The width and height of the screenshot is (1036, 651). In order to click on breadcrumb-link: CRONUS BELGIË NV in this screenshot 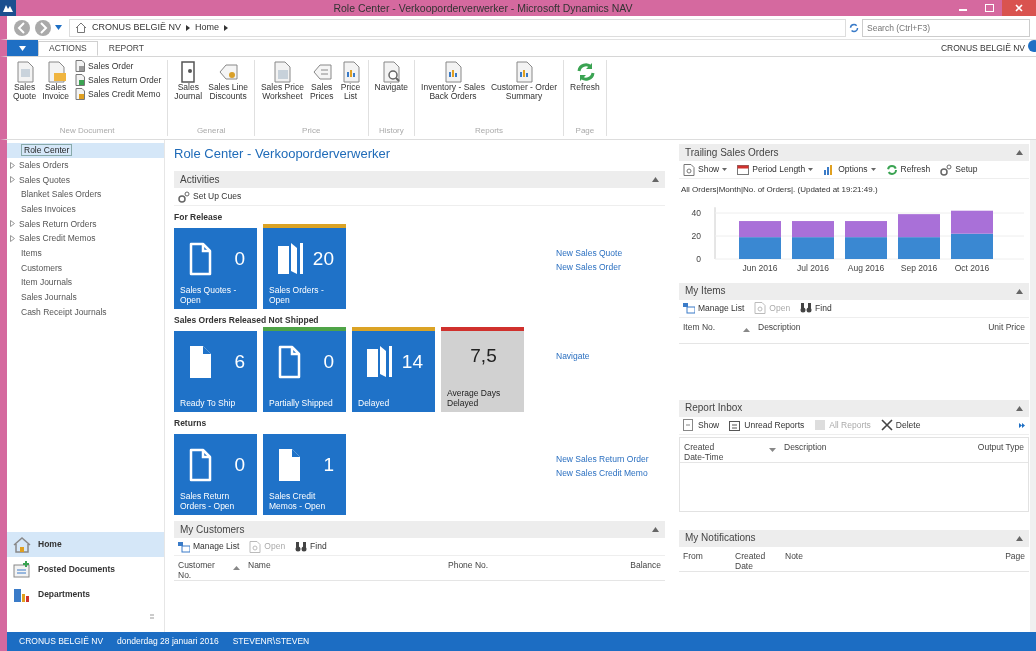, I will do `click(137, 27)`.